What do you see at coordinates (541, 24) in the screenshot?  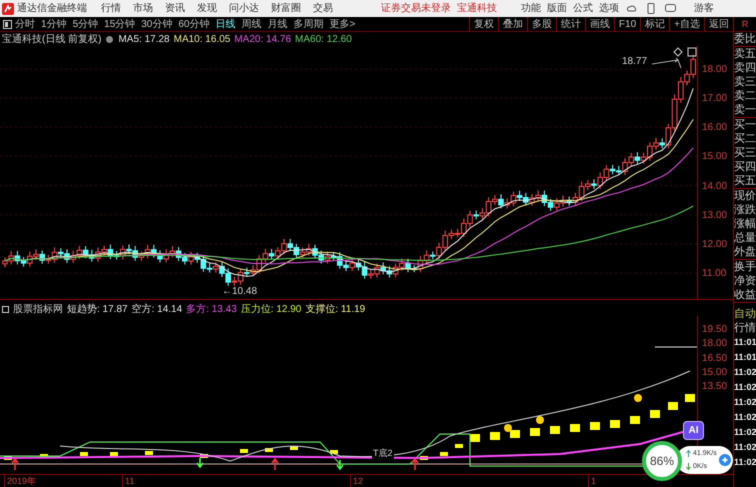 I see `toolbar-button: 多股` at bounding box center [541, 24].